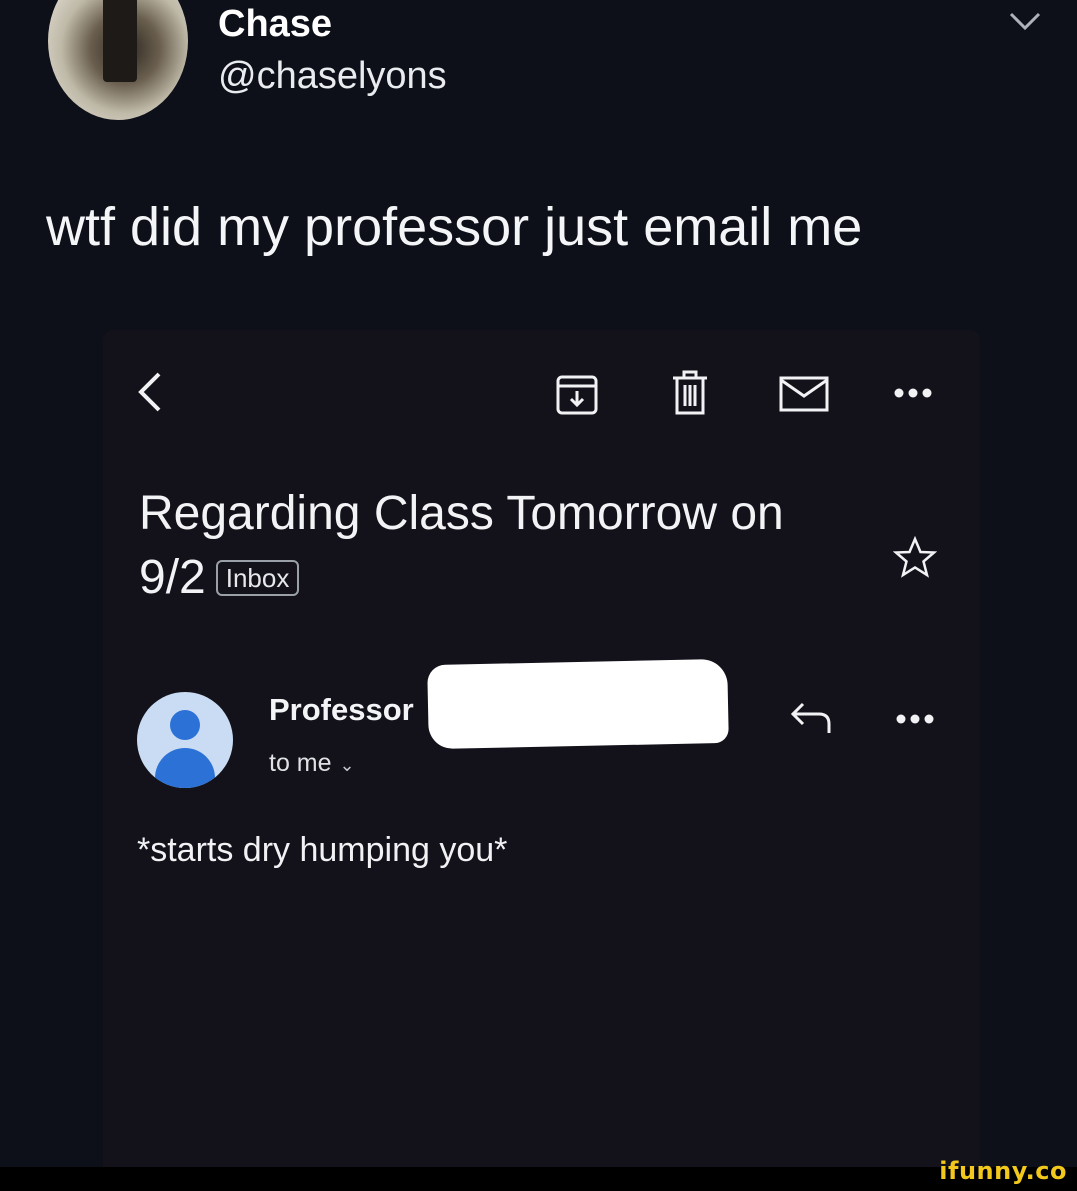 The image size is (1077, 1191). I want to click on tweet-text: wtf did my professor just email me, so click(454, 227).